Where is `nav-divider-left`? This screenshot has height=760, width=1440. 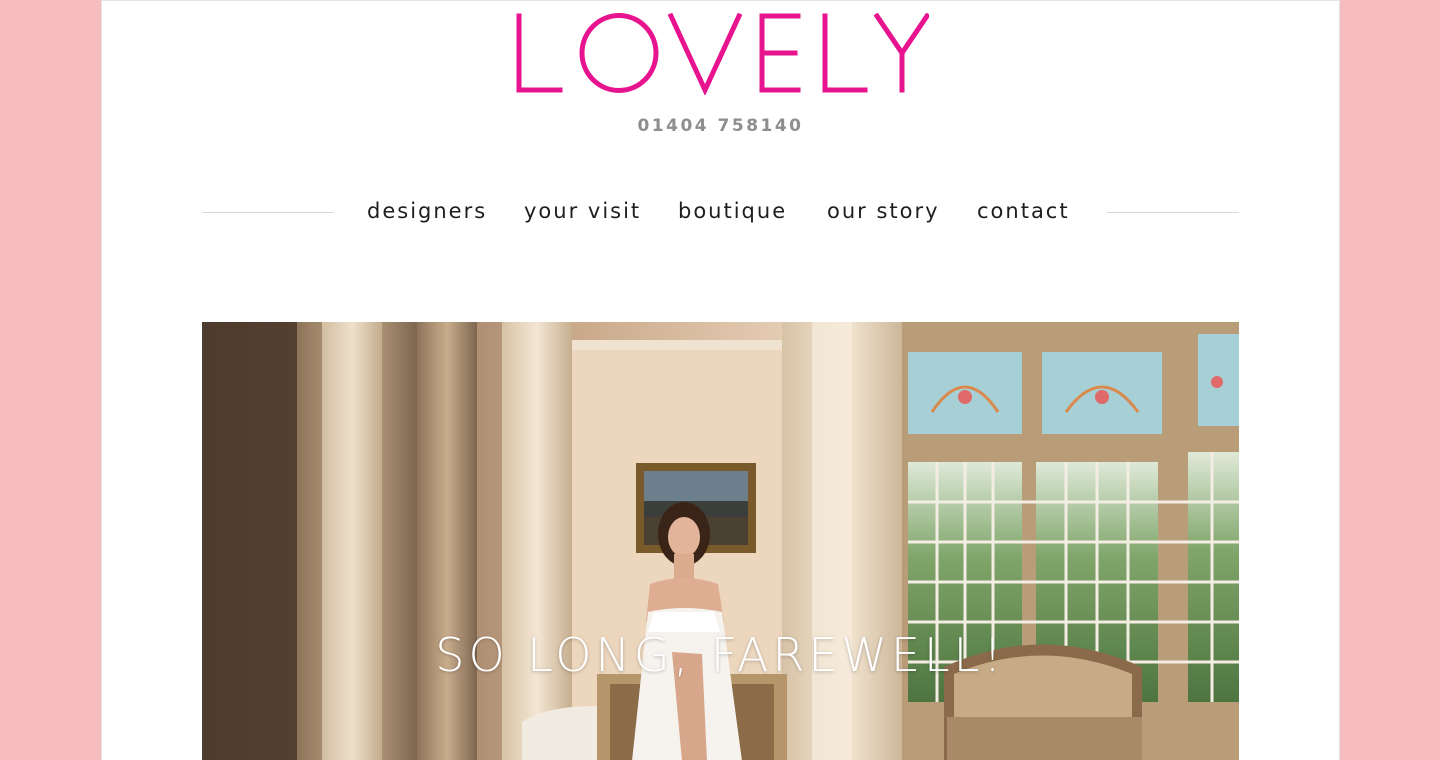
nav-divider-left is located at coordinates (268, 212).